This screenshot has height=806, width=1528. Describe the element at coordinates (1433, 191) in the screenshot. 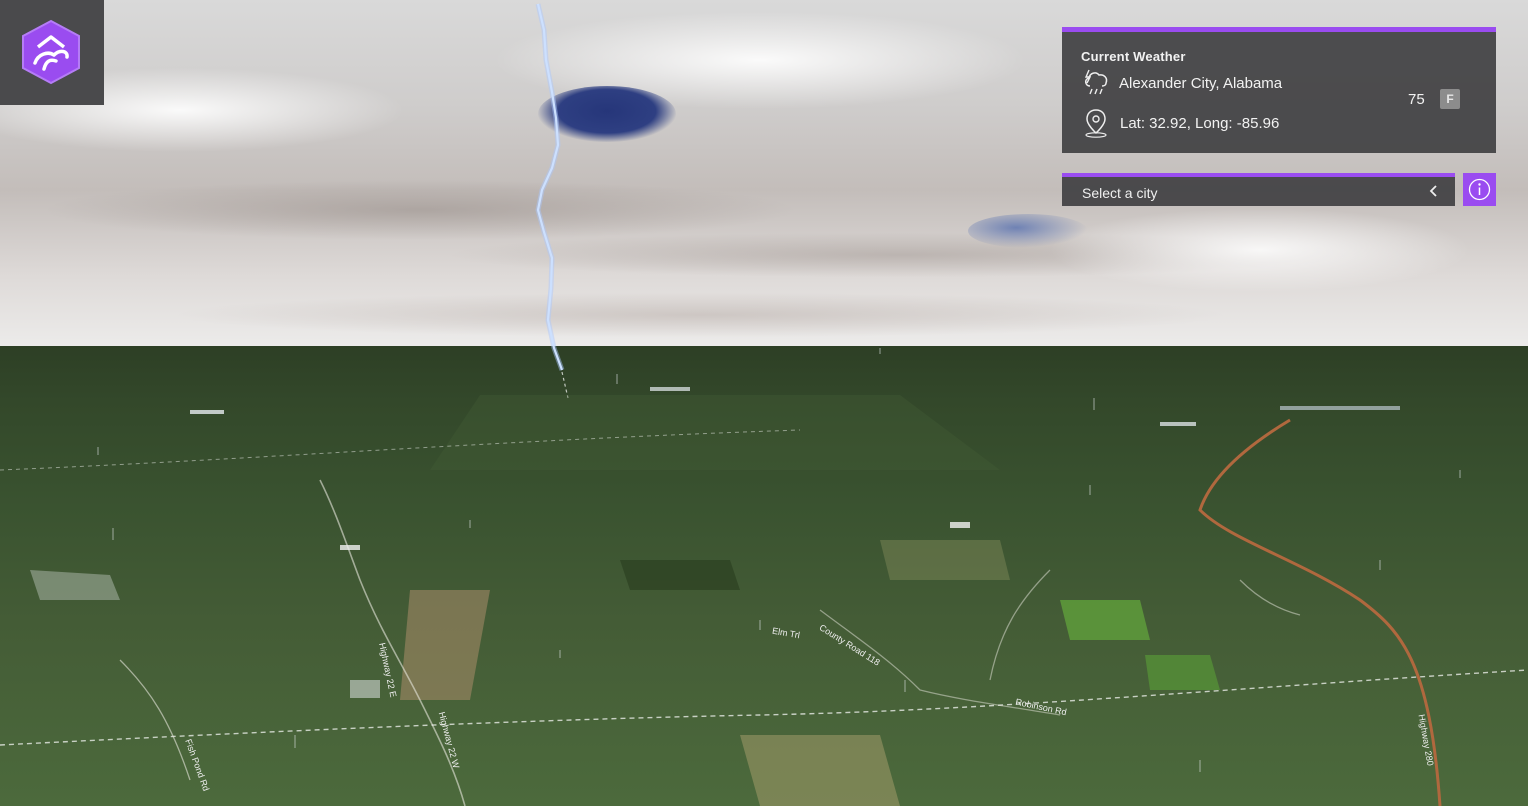

I see `chevron-left-icon` at that location.